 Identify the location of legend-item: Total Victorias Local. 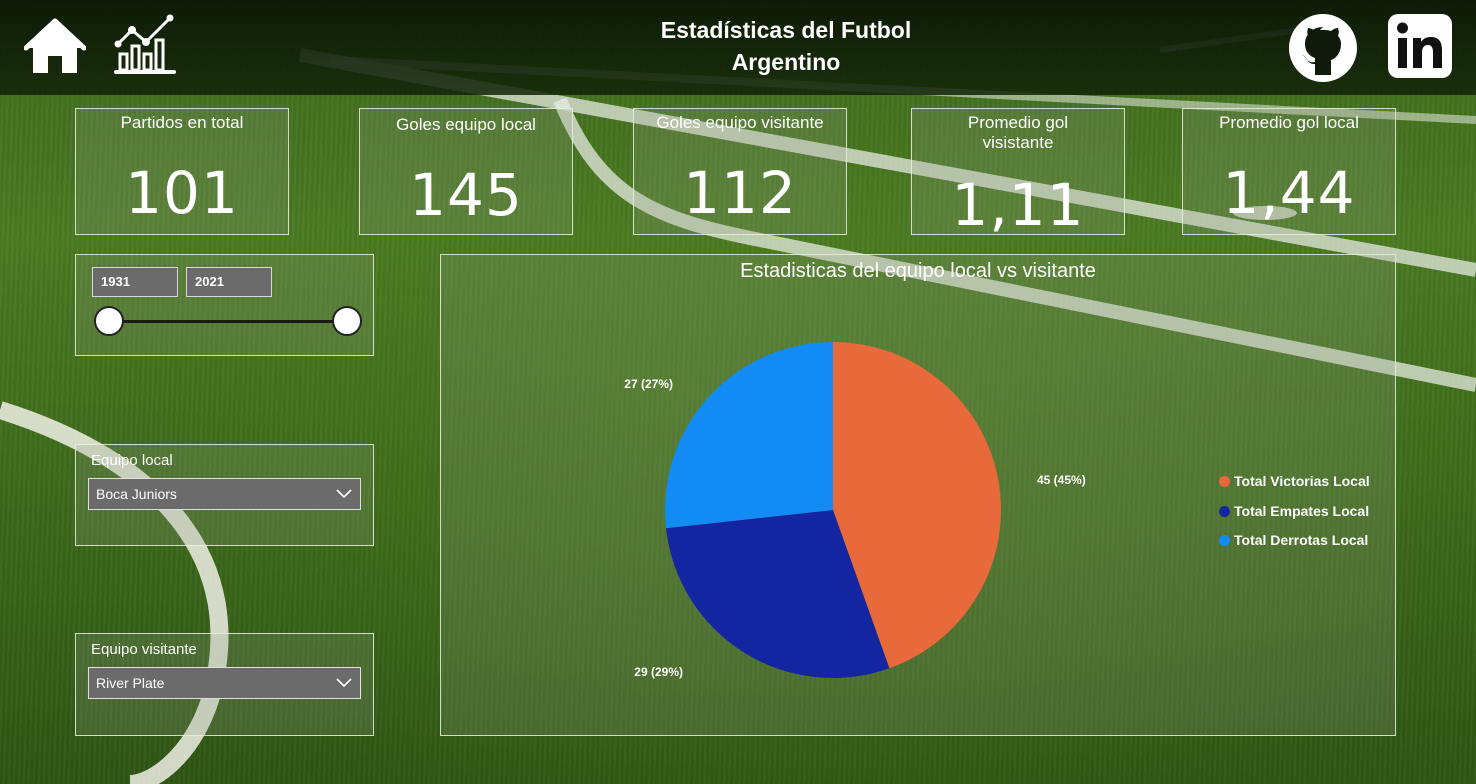
(1294, 487).